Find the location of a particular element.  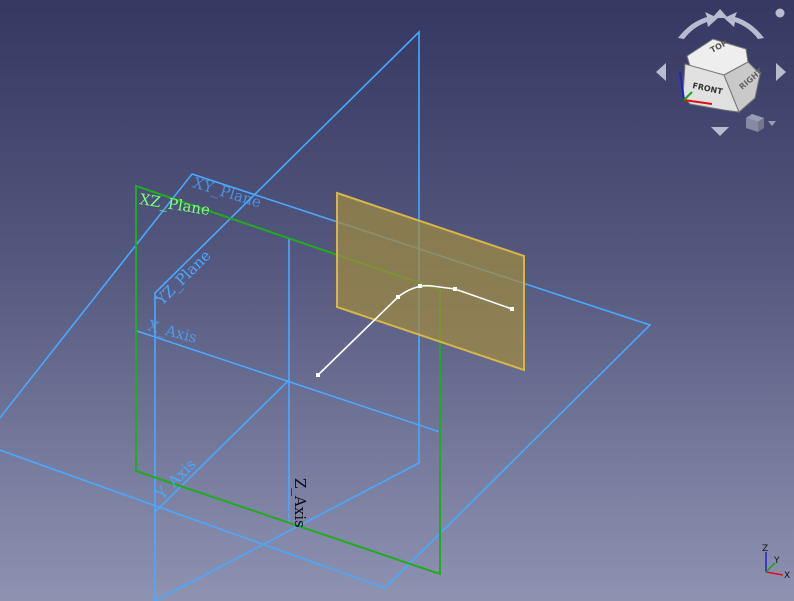

rotate-right-arc-icon is located at coordinates (744, 25).